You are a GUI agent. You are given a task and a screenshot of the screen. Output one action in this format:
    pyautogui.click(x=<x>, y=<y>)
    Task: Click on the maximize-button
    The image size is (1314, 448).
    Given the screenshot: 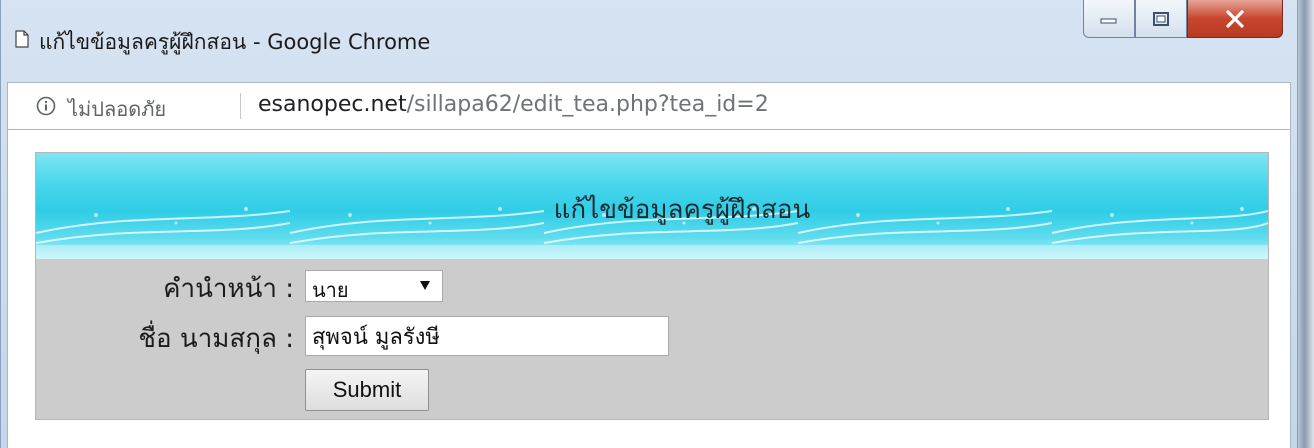 What is the action you would take?
    pyautogui.click(x=1161, y=19)
    